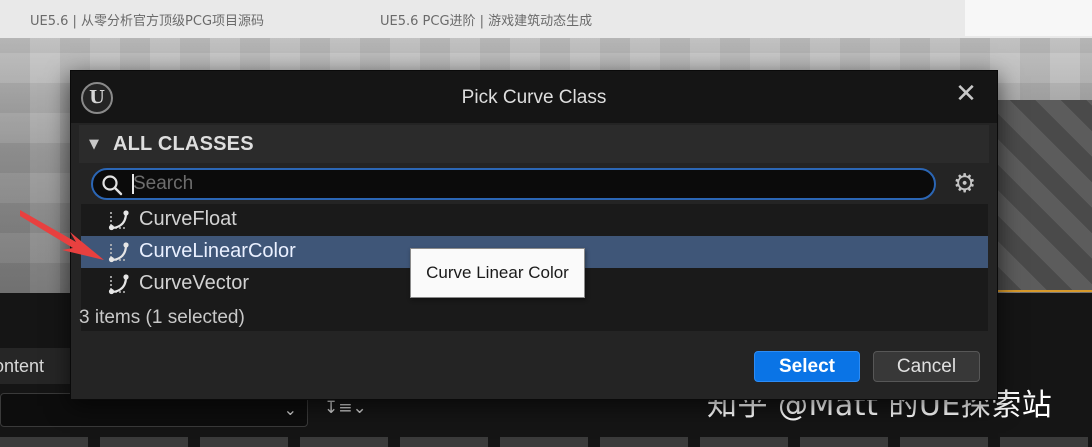 This screenshot has height=447, width=1092. What do you see at coordinates (183, 144) in the screenshot?
I see `section-label: ALL CLASSES` at bounding box center [183, 144].